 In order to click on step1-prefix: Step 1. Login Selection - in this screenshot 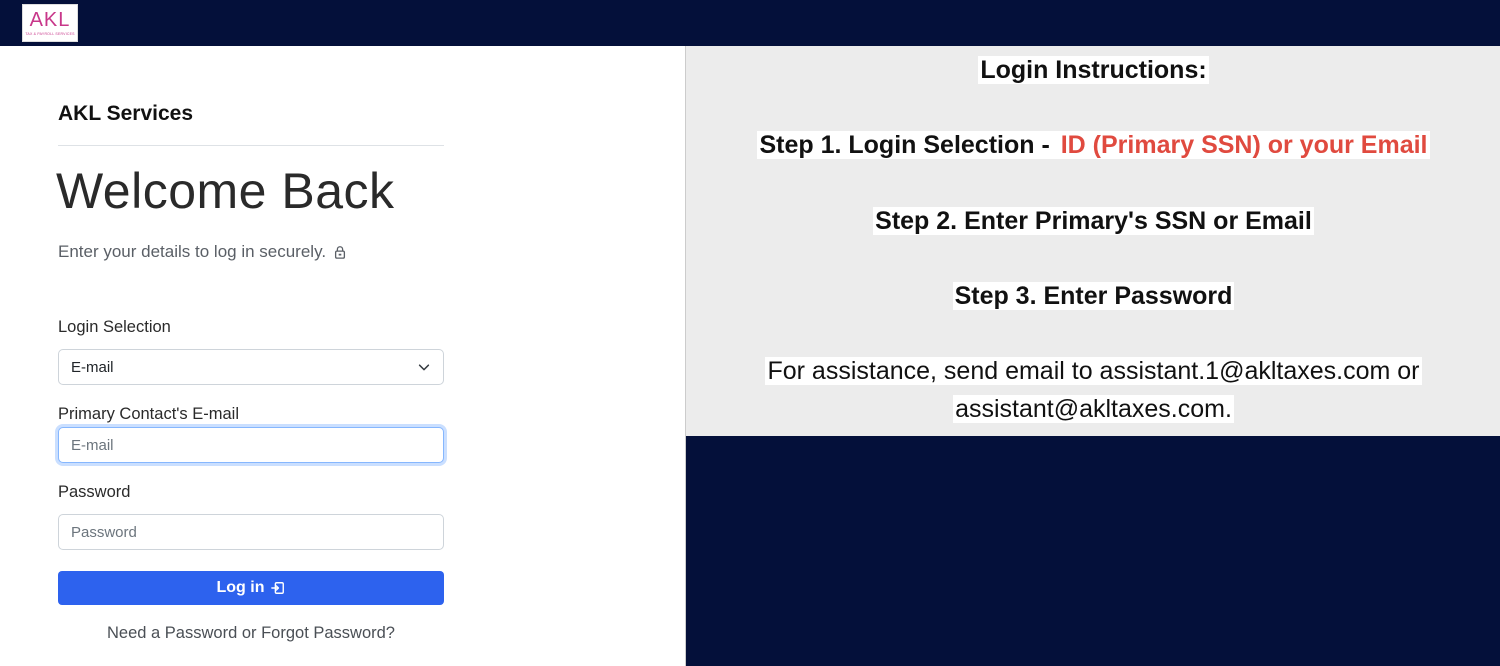, I will do `click(908, 145)`.